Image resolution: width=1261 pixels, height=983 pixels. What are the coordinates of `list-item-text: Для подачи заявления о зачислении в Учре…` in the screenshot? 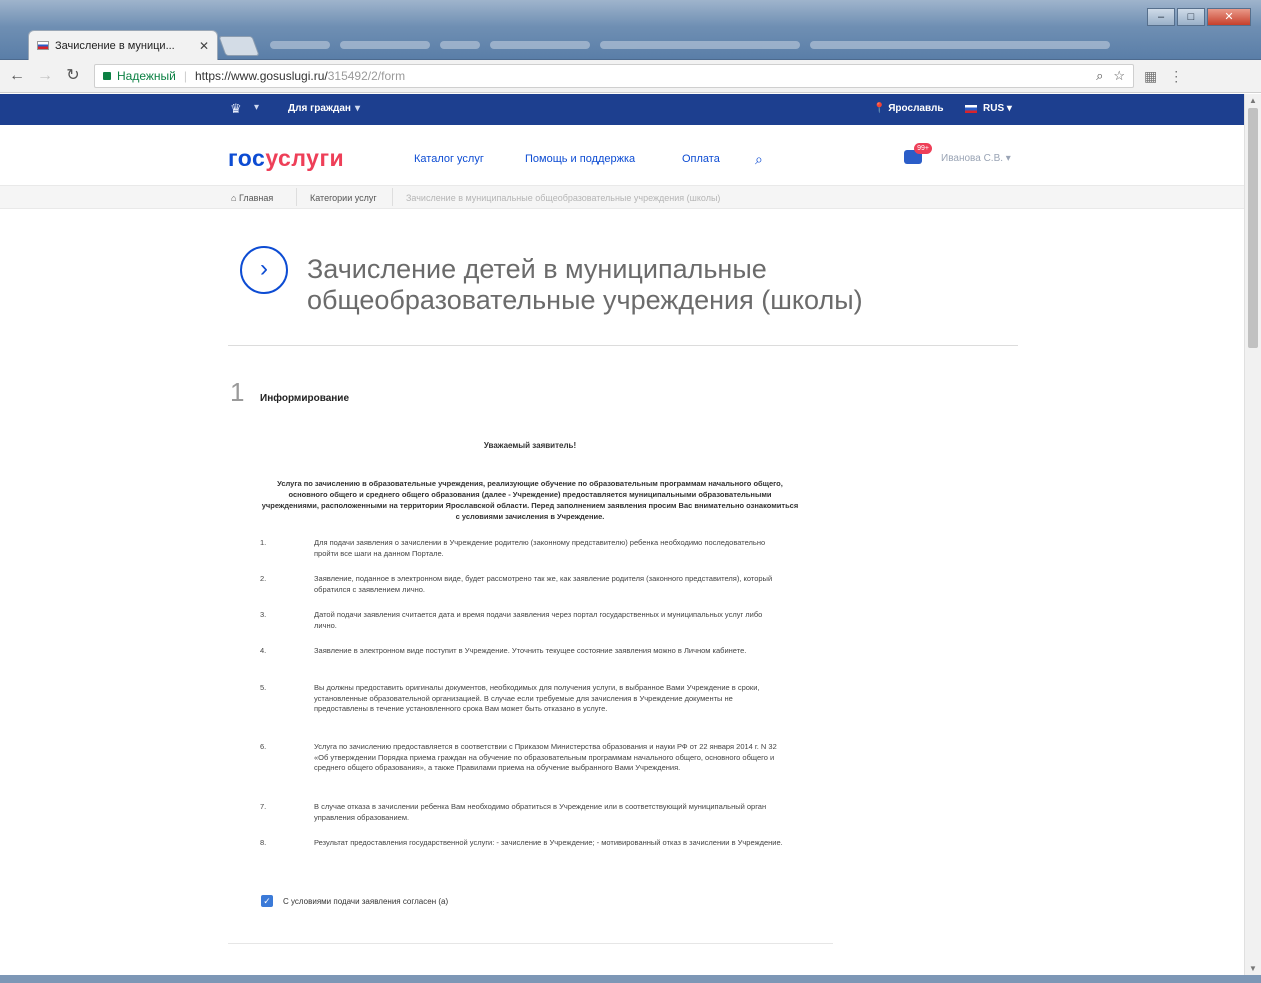 It's located at (540, 548).